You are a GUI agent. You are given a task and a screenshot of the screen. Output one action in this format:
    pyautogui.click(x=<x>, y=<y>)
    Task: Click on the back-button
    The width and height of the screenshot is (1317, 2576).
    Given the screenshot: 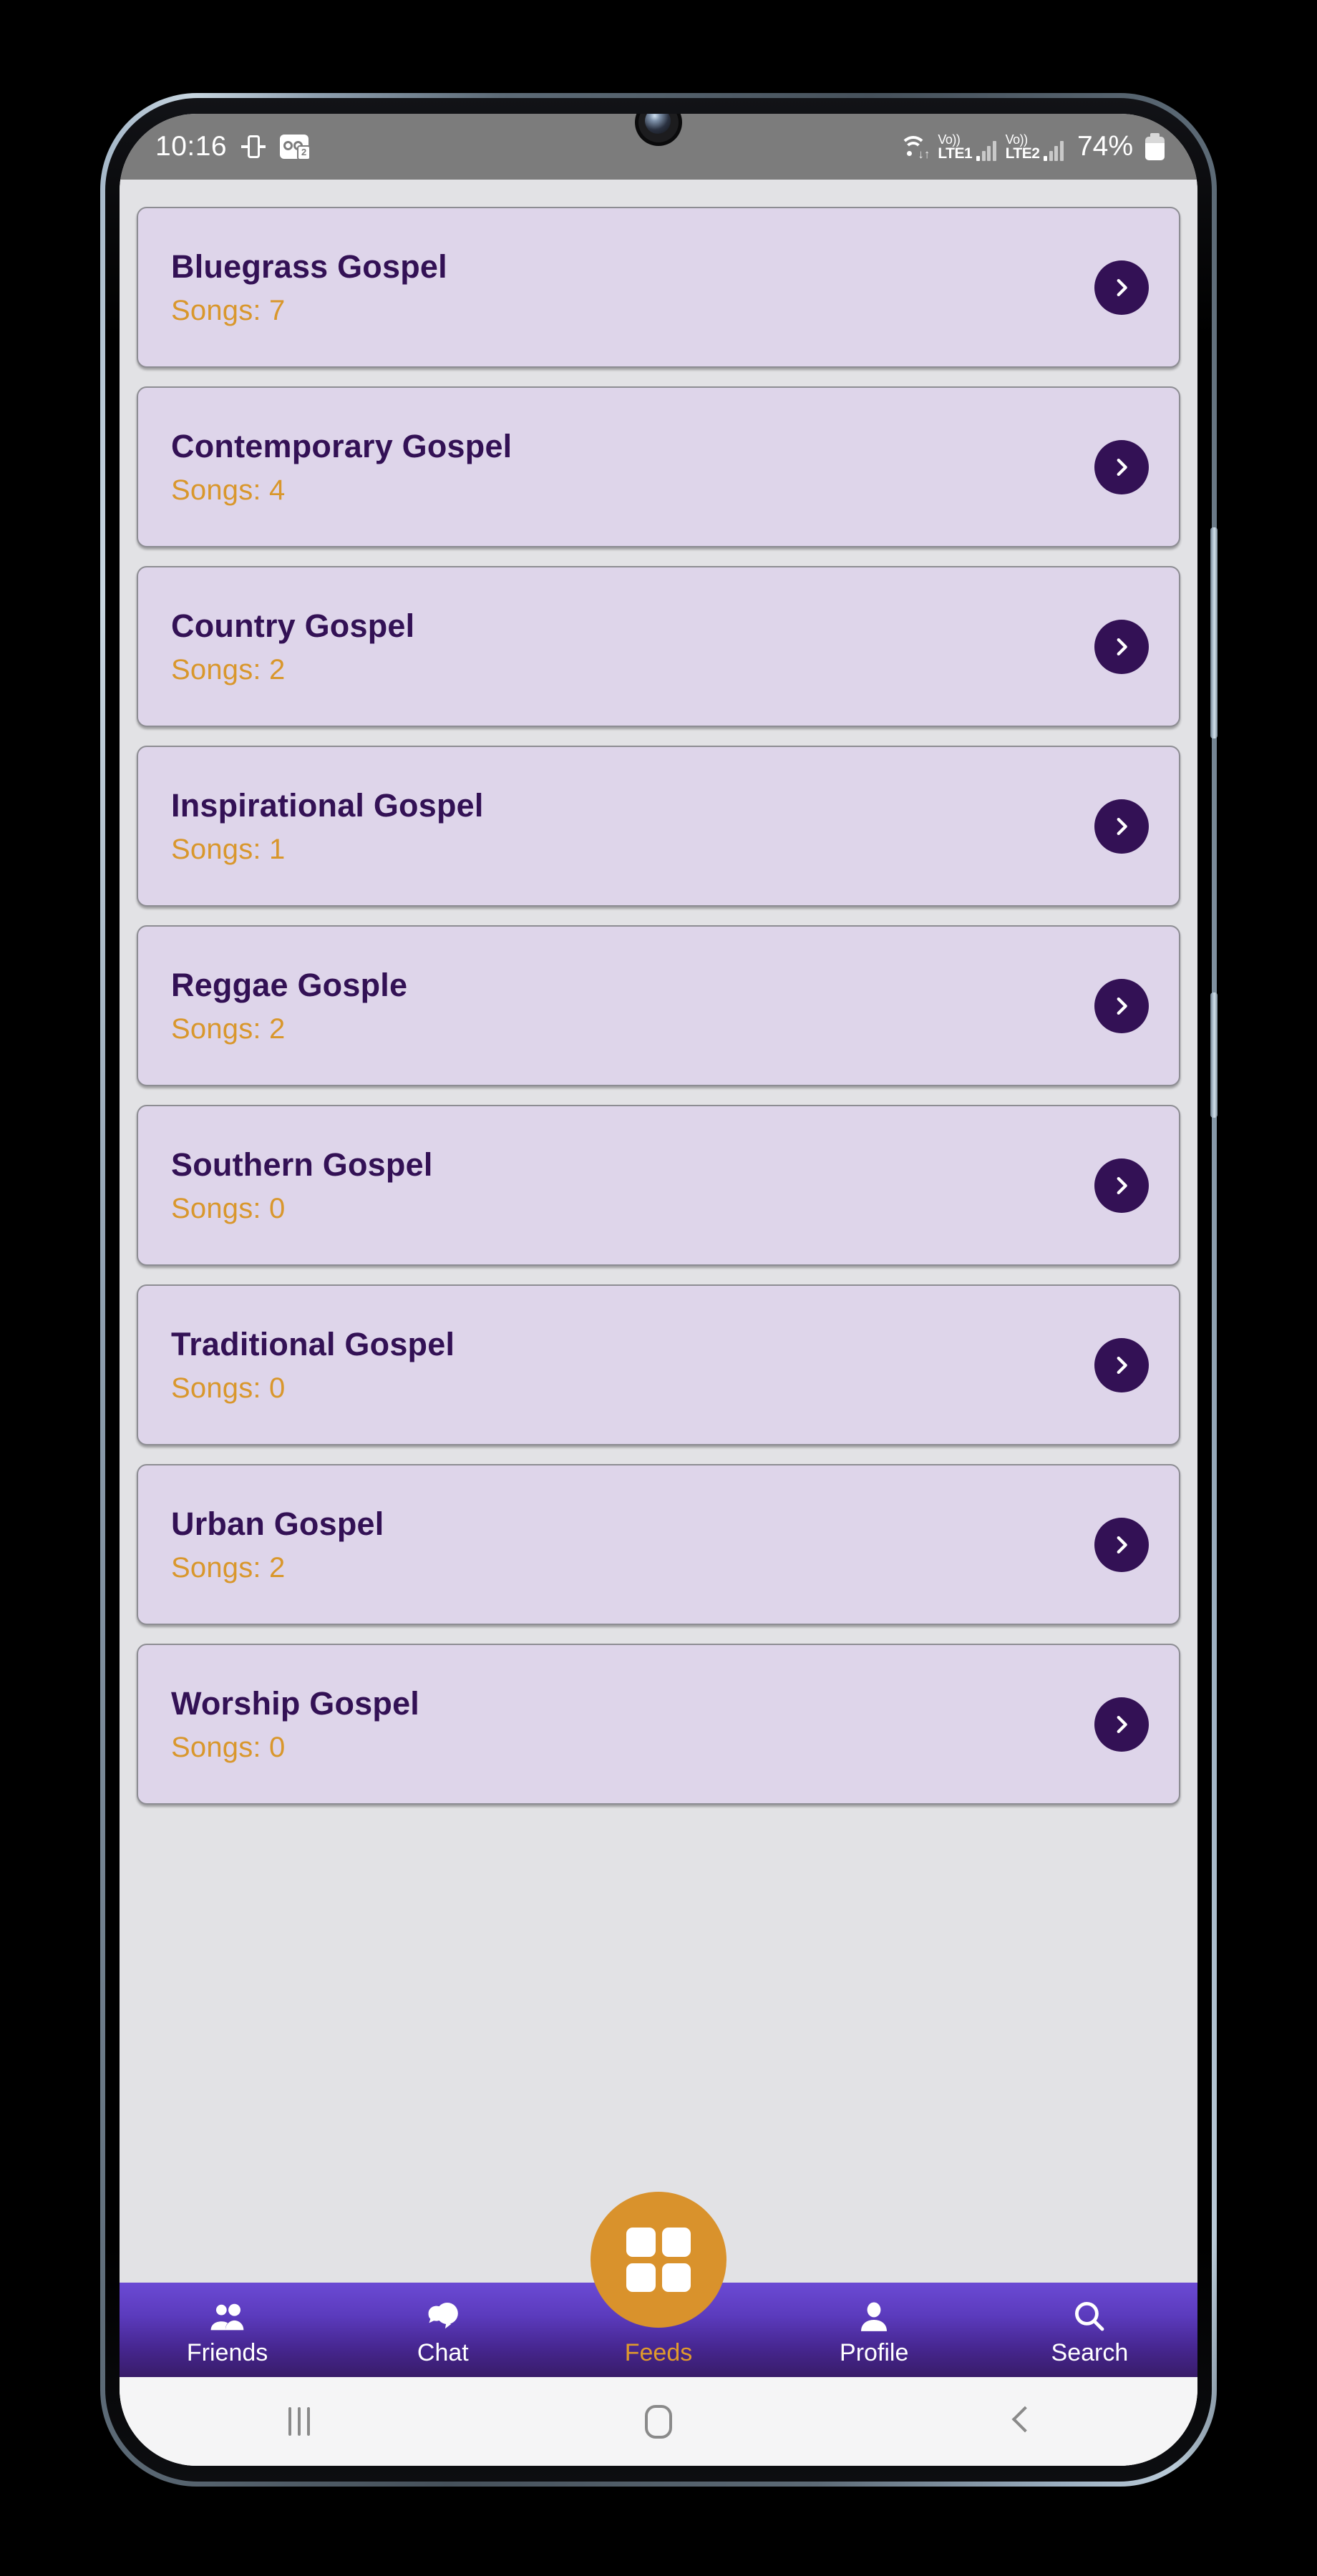 What is the action you would take?
    pyautogui.click(x=1017, y=2421)
    